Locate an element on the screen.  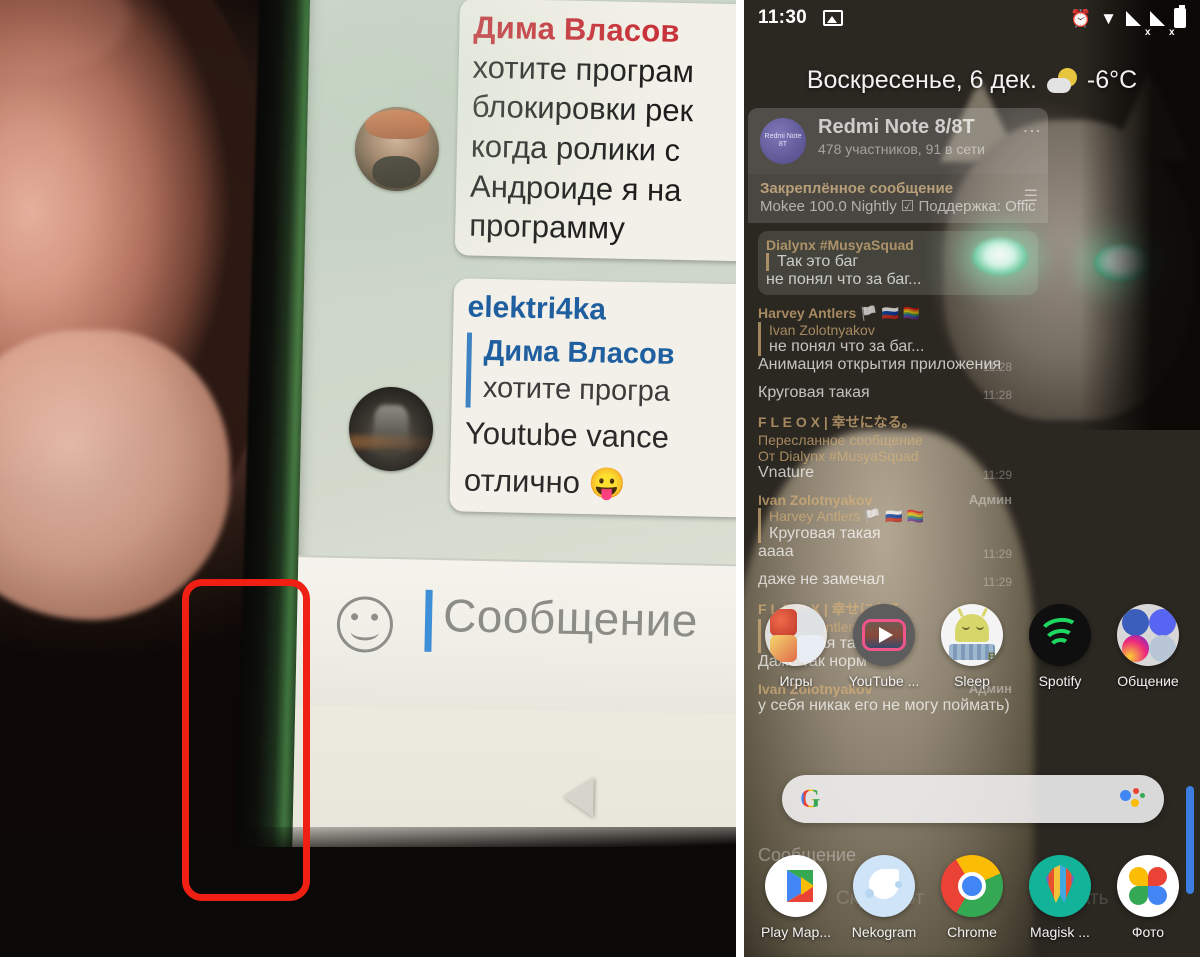
status-bar-icons: ⏰ ▼ is located at coordinates (1128, 21).